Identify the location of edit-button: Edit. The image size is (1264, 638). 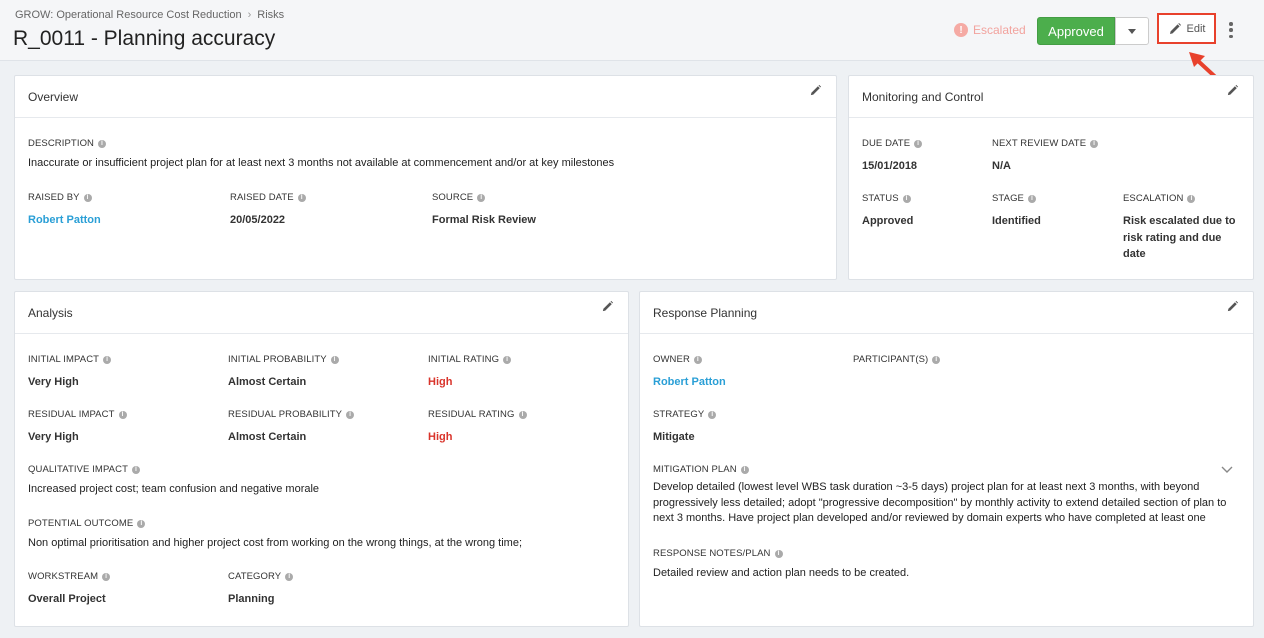
(1186, 28).